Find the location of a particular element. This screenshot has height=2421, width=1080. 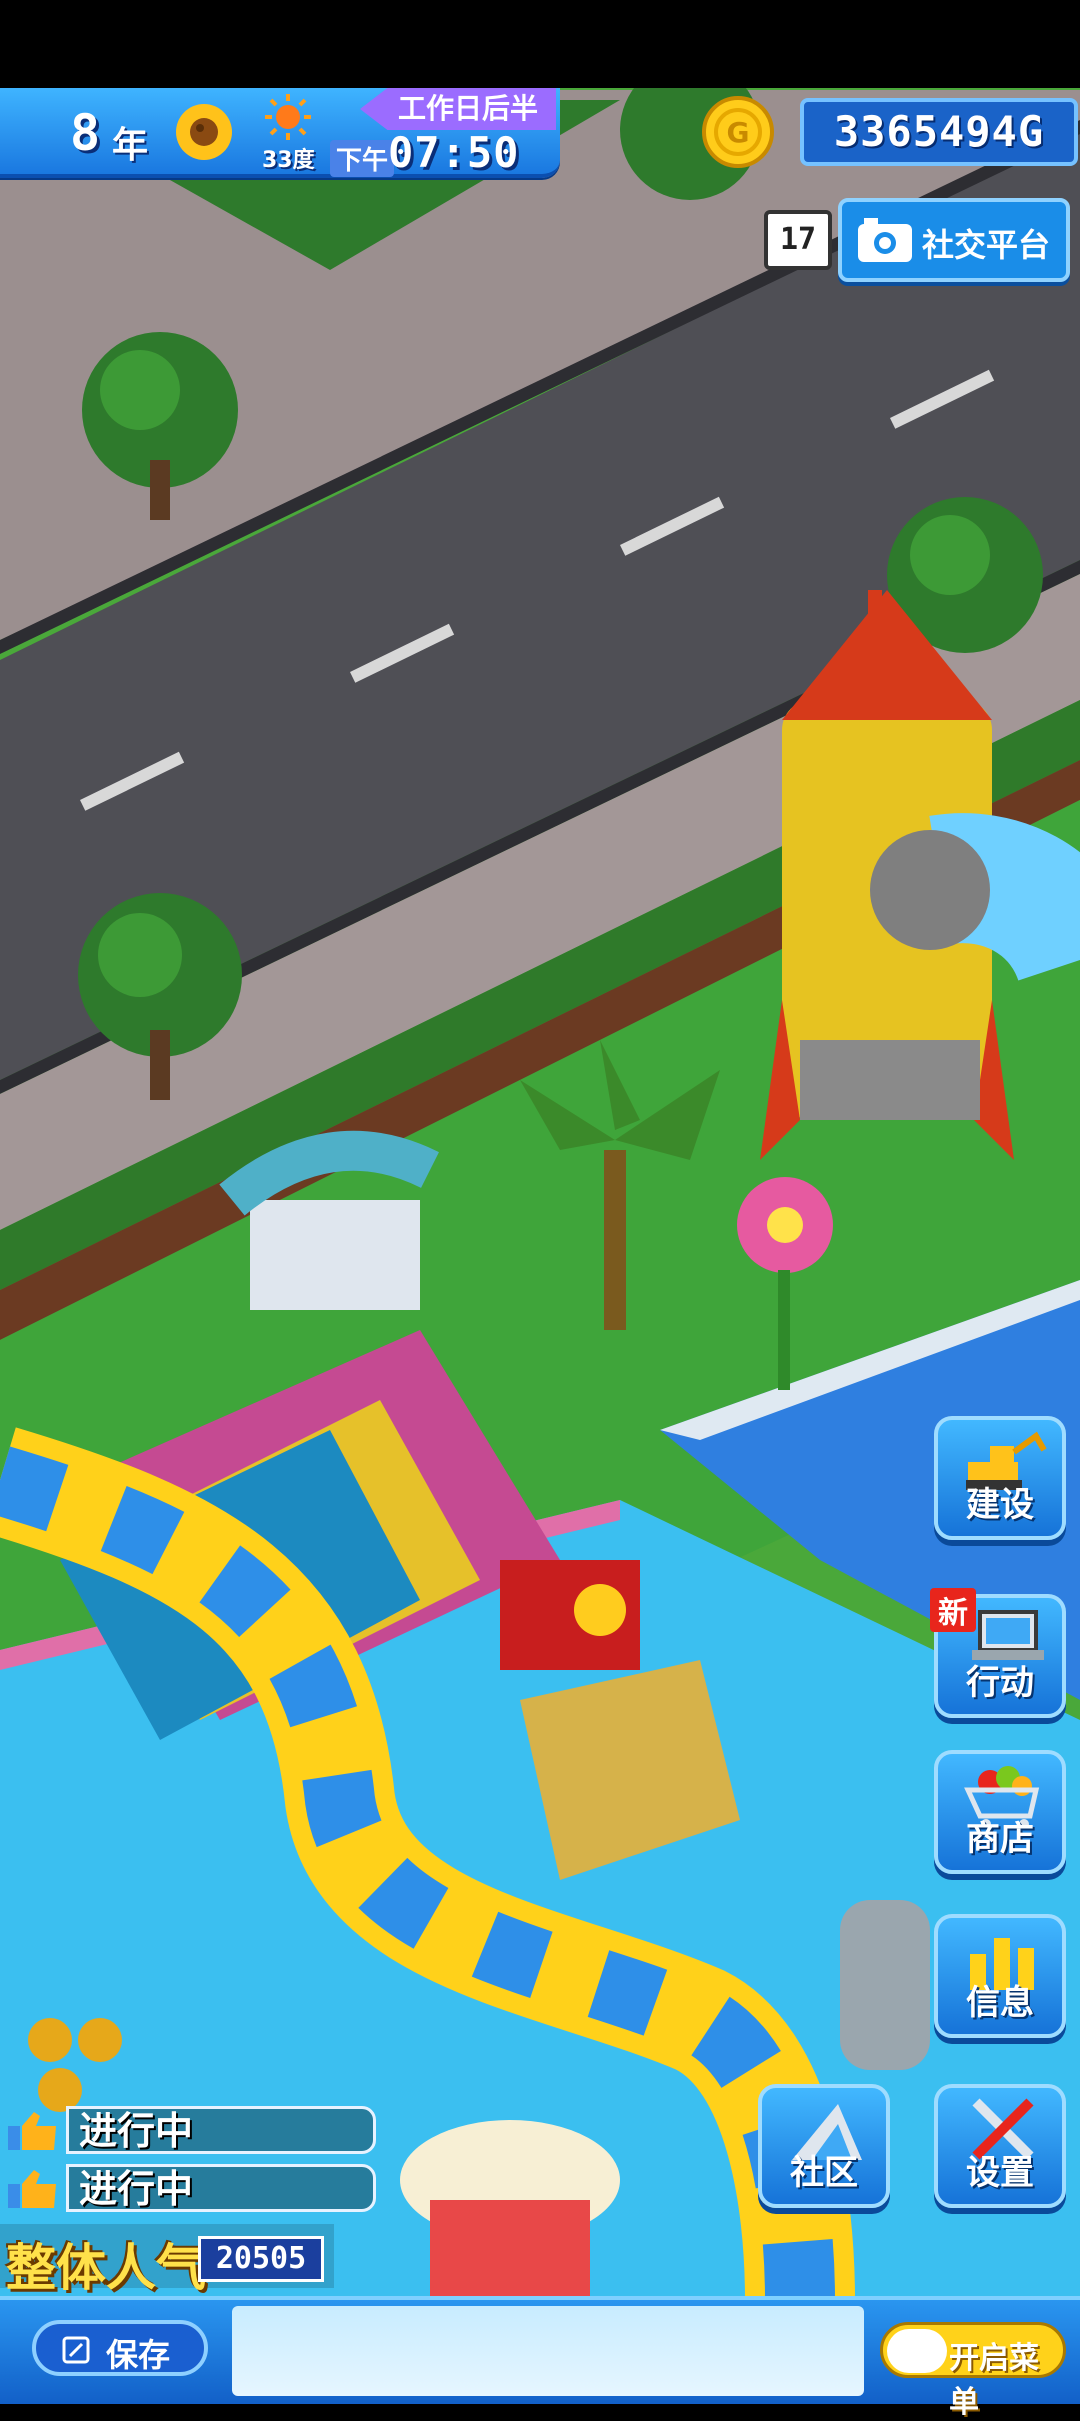

save-label: 保存 is located at coordinates (138, 2355).